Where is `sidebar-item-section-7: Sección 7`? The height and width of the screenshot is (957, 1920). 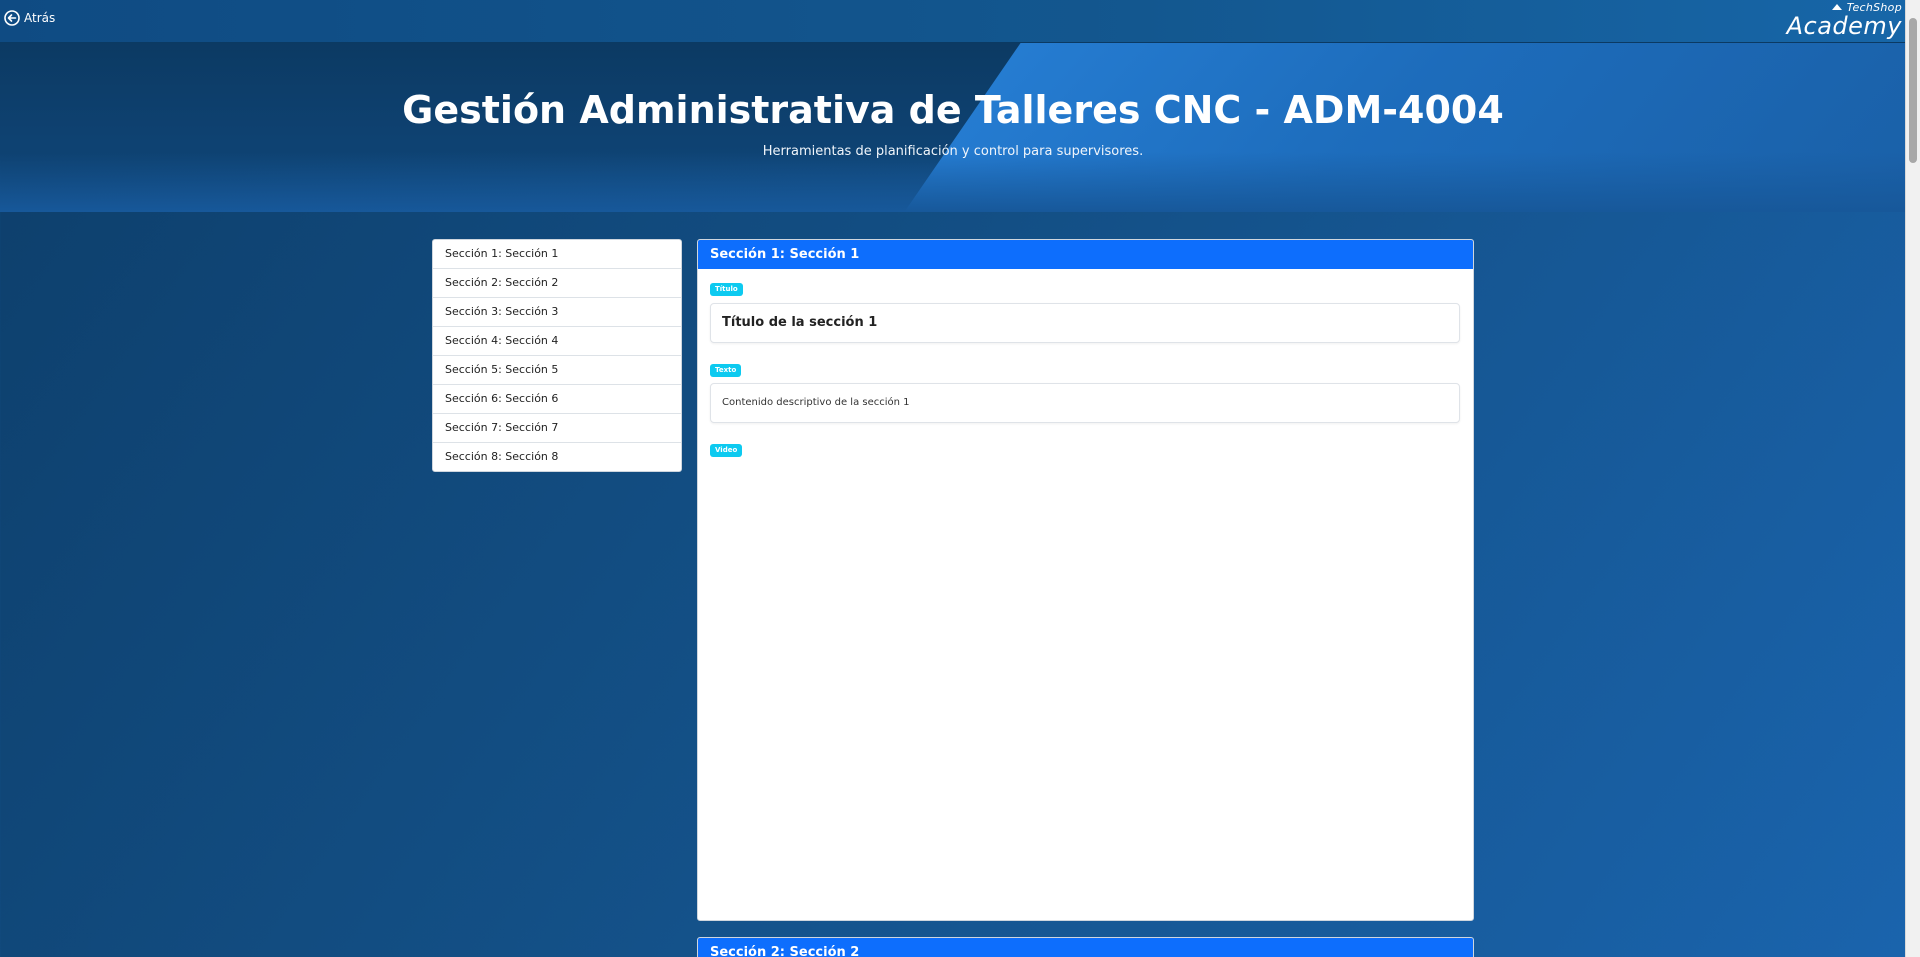
sidebar-item-section-7: Sección 7 is located at coordinates (557, 428).